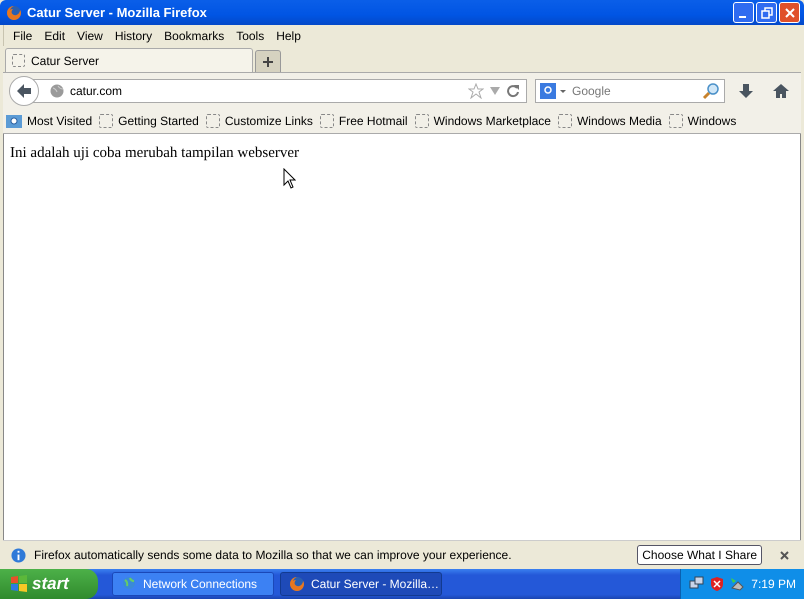  What do you see at coordinates (781, 91) in the screenshot?
I see `home-icon` at bounding box center [781, 91].